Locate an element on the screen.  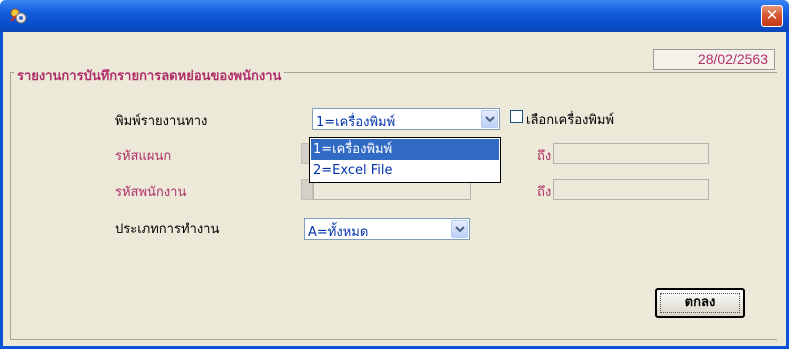
print-to-value: 1=เครื่องพิมพ์ is located at coordinates (356, 122).